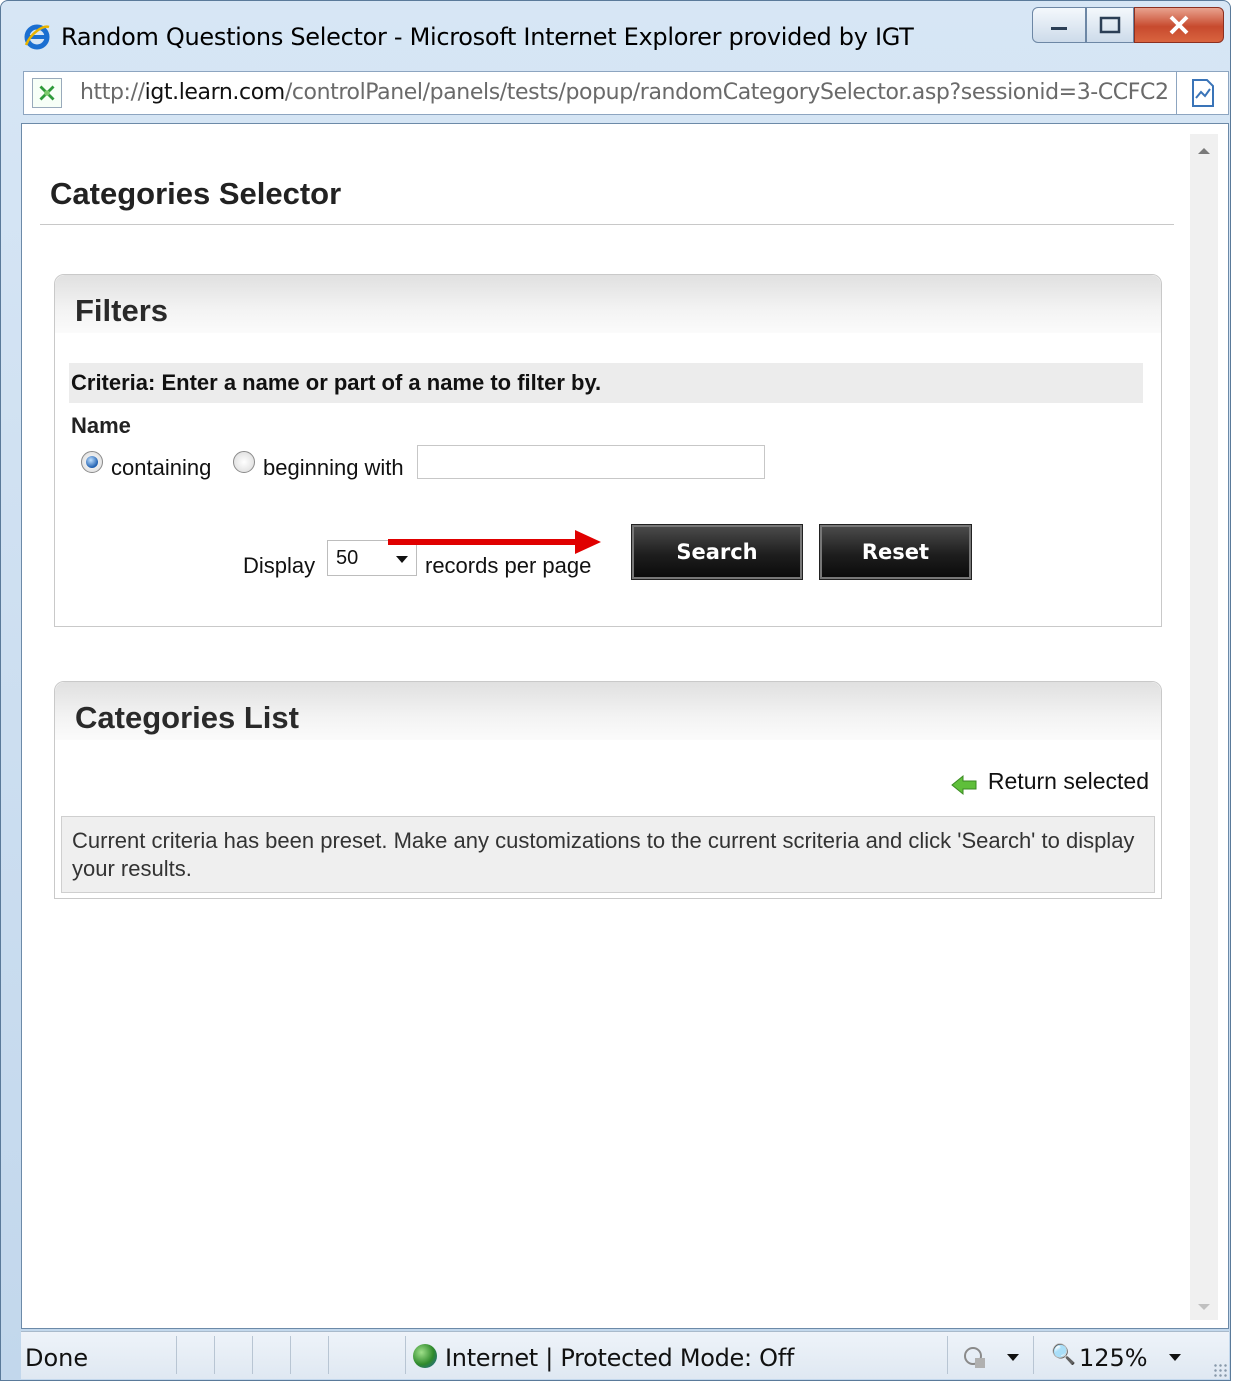 The image size is (1233, 1383). What do you see at coordinates (895, 552) in the screenshot?
I see `reset-button: Reset` at bounding box center [895, 552].